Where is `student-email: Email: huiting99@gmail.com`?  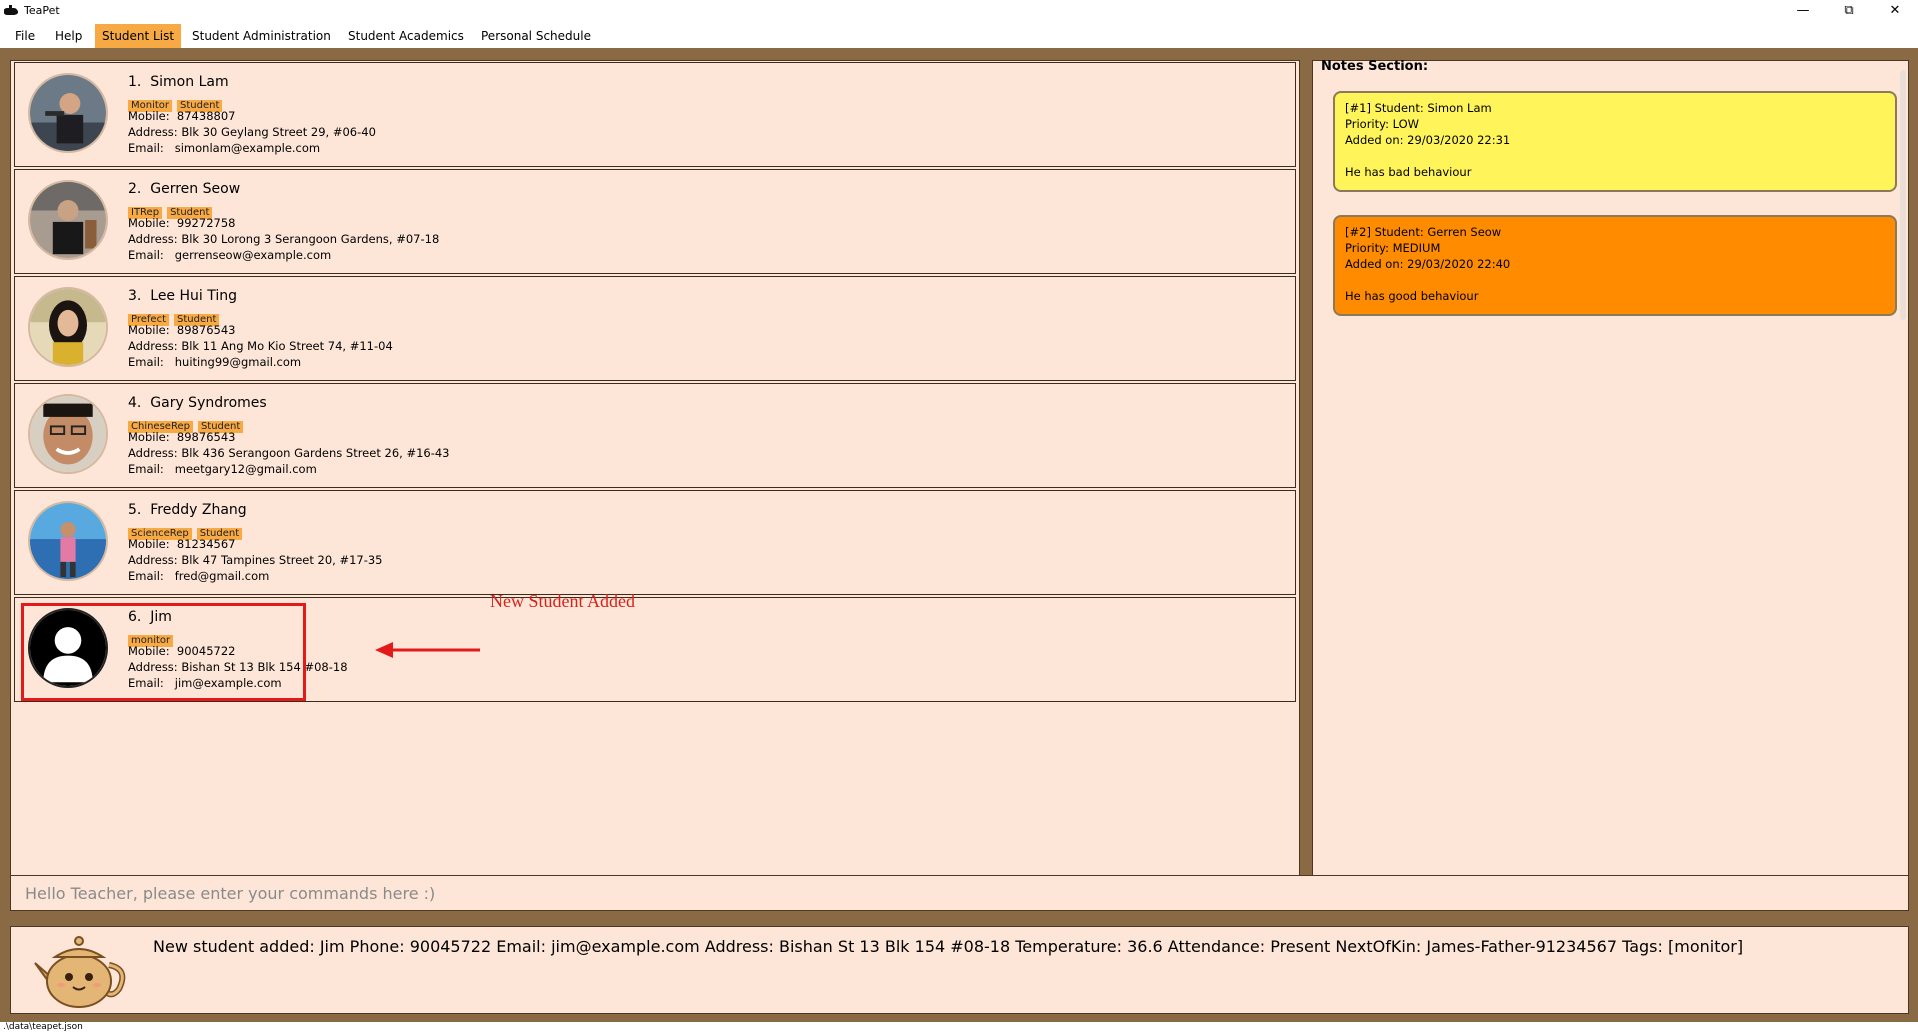
student-email: Email: huiting99@gmail.com is located at coordinates (215, 362).